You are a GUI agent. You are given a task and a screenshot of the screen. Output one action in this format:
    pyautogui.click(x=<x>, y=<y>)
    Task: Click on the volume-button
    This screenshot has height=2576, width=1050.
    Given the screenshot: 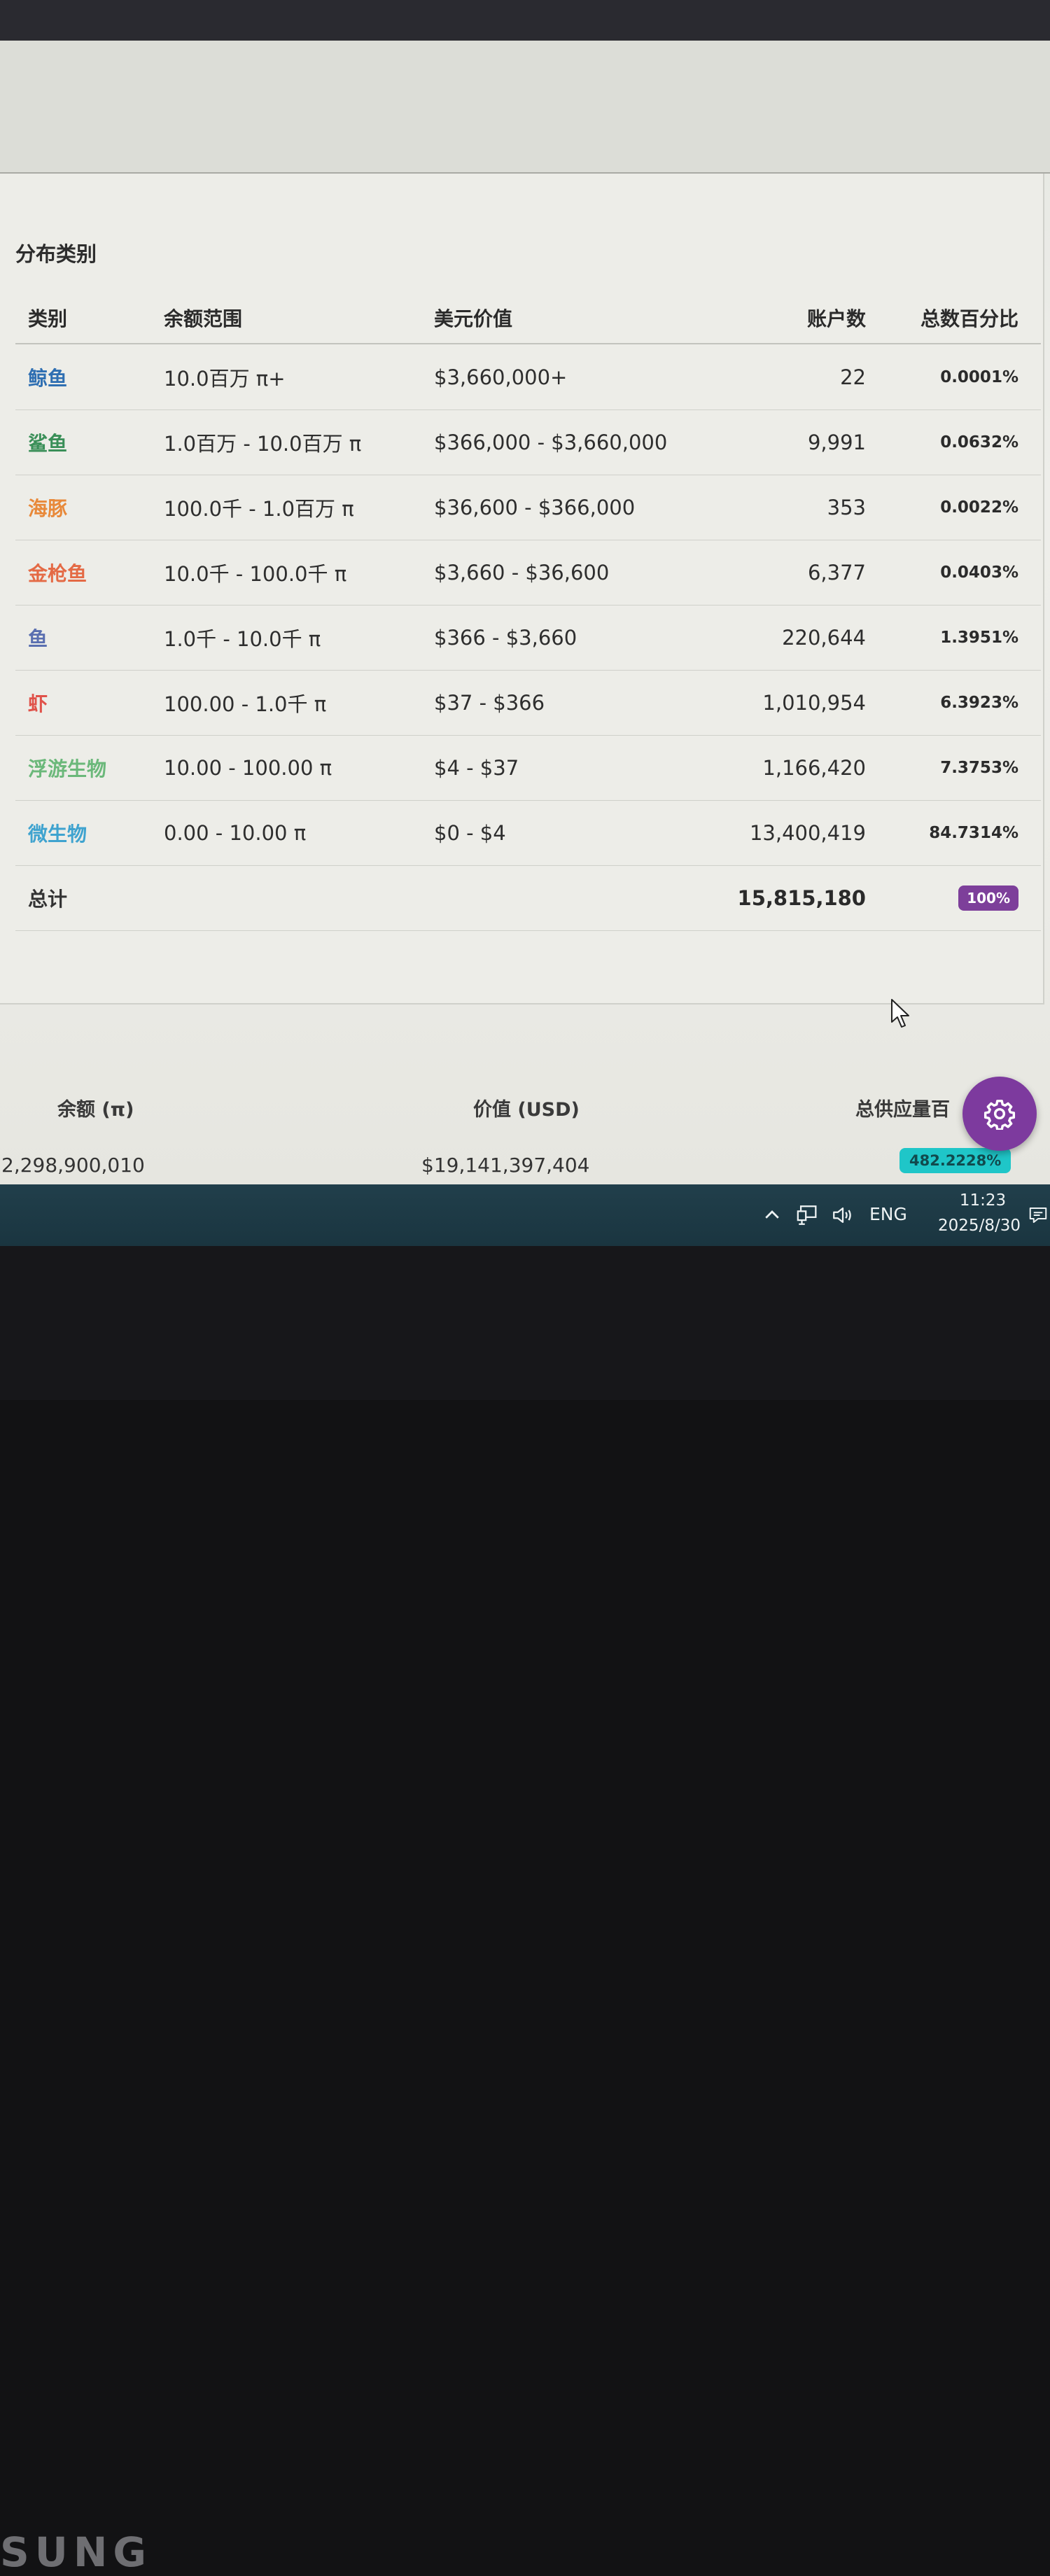 What is the action you would take?
    pyautogui.click(x=842, y=1215)
    